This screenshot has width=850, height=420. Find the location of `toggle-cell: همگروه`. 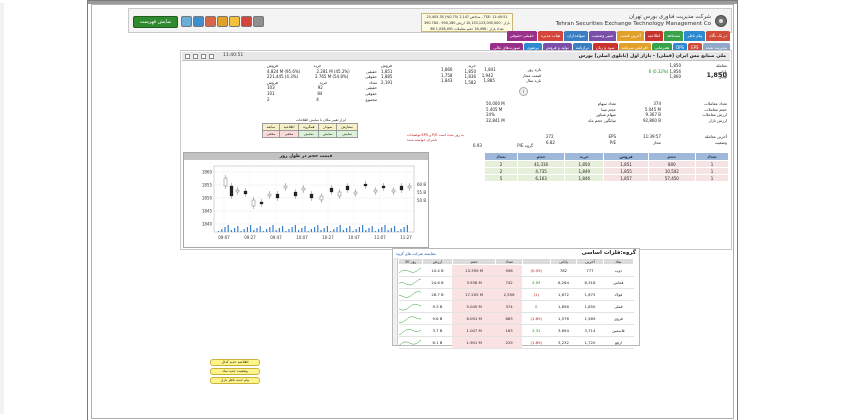

toggle-cell: همگروه is located at coordinates (309, 127).